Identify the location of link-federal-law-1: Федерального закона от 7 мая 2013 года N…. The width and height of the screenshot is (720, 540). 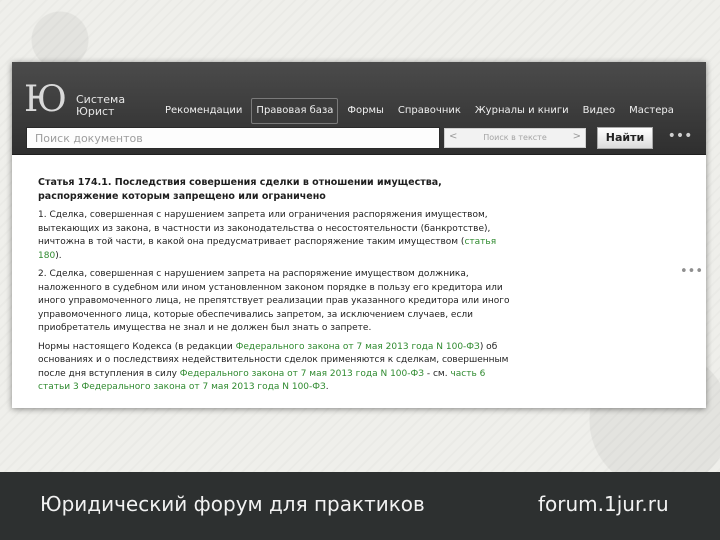
(358, 347).